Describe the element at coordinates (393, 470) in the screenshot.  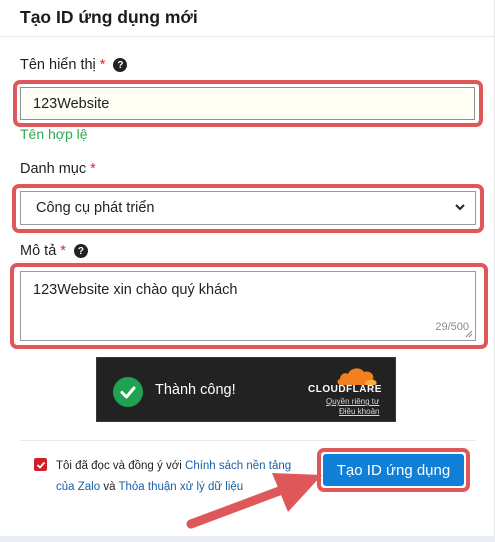
I see `create-app-button: Tạo ID ứng dụng` at that location.